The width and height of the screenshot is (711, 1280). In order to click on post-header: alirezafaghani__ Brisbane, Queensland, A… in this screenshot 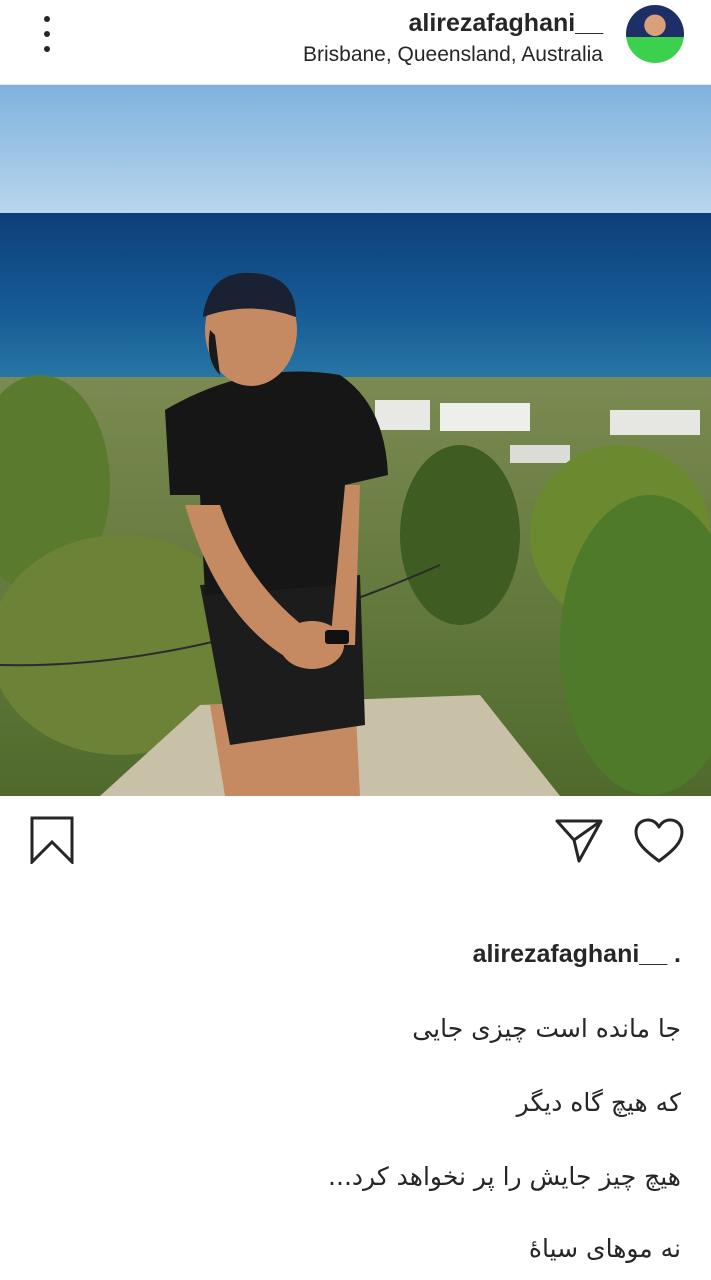, I will do `click(355, 42)`.